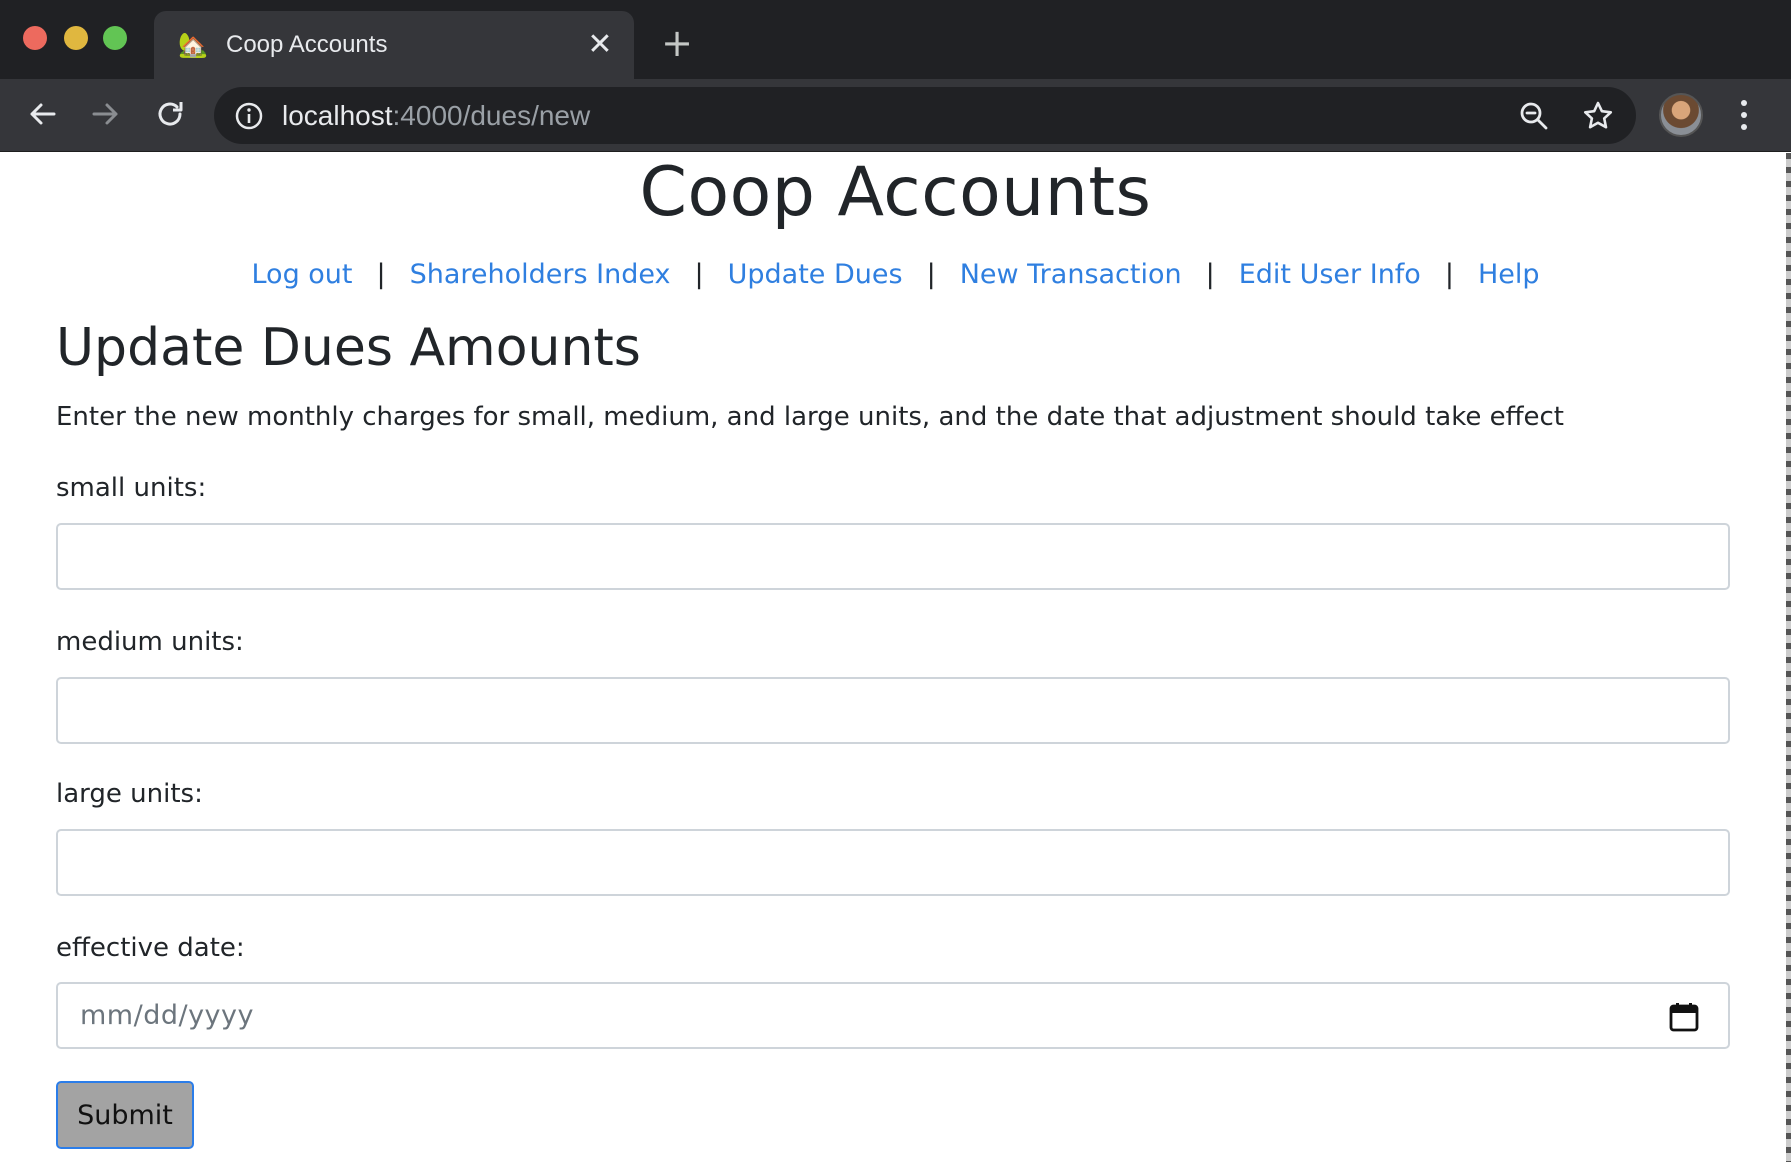 The width and height of the screenshot is (1791, 1162). Describe the element at coordinates (1330, 274) in the screenshot. I see `nav-link-edit-user-info: Edit User Info` at that location.